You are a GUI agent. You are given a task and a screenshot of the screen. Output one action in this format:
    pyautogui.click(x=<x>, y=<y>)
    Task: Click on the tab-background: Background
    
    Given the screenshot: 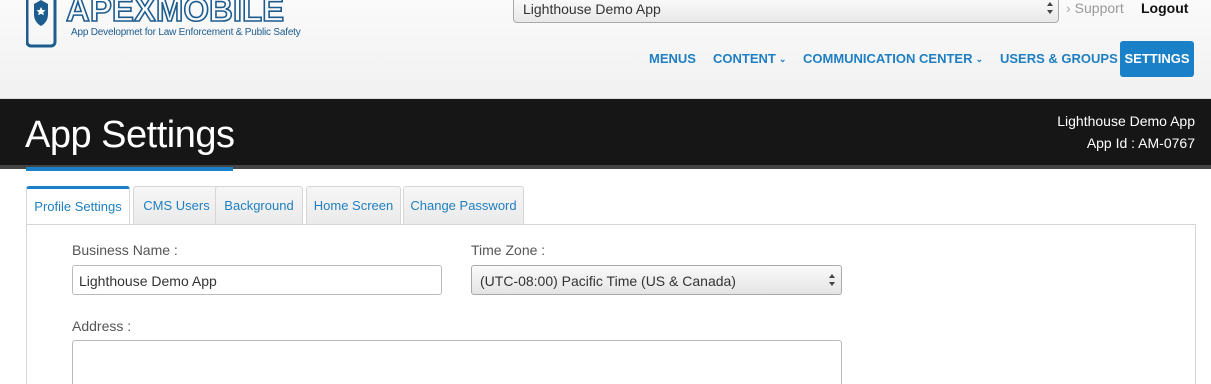 What is the action you would take?
    pyautogui.click(x=259, y=205)
    